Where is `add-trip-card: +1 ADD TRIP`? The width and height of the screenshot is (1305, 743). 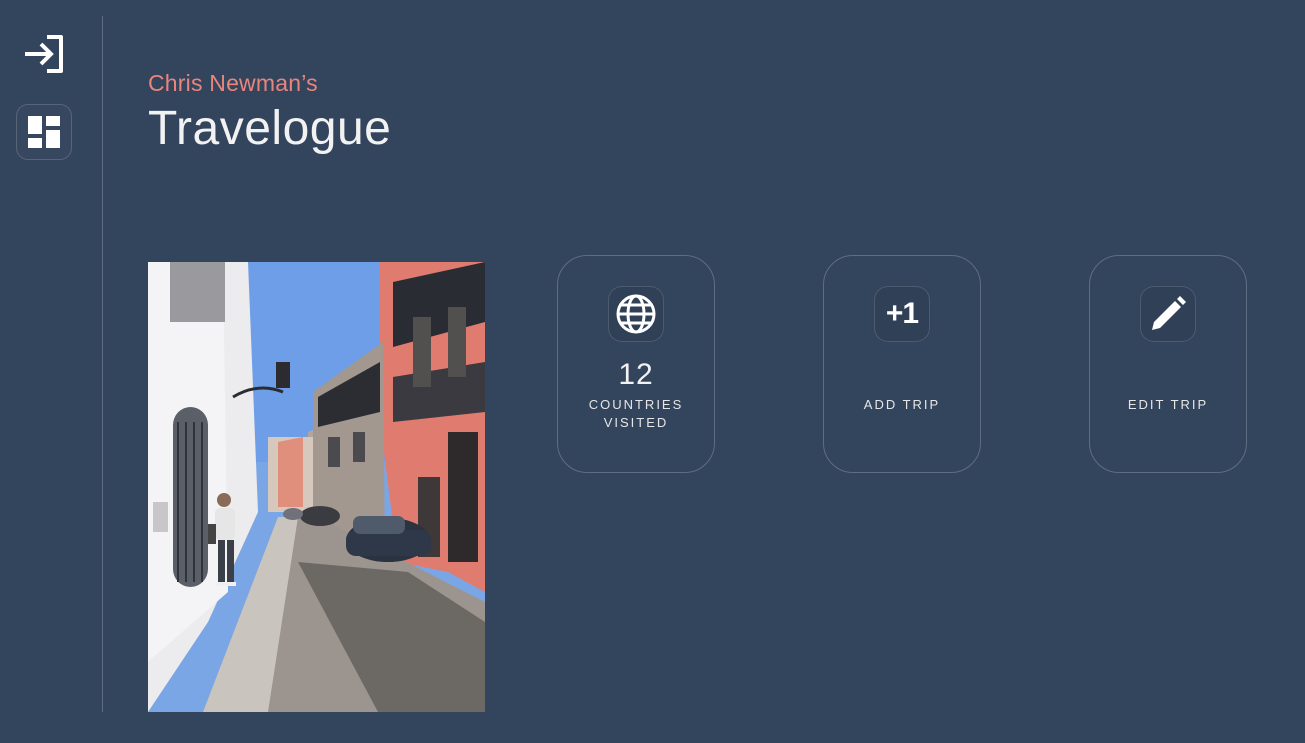 add-trip-card: +1 ADD TRIP is located at coordinates (902, 364).